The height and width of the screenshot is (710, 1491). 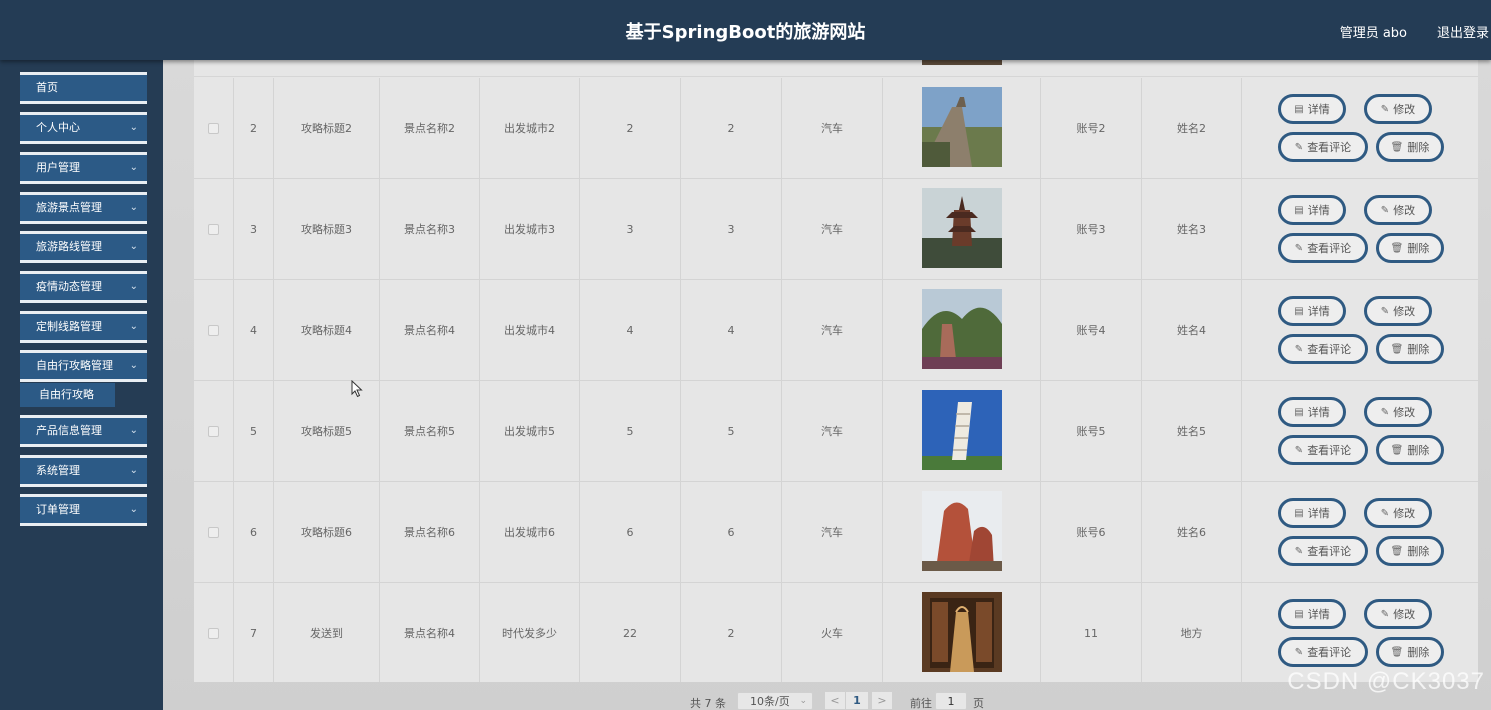 What do you see at coordinates (1329, 450) in the screenshot?
I see `button-label: 查看评论` at bounding box center [1329, 450].